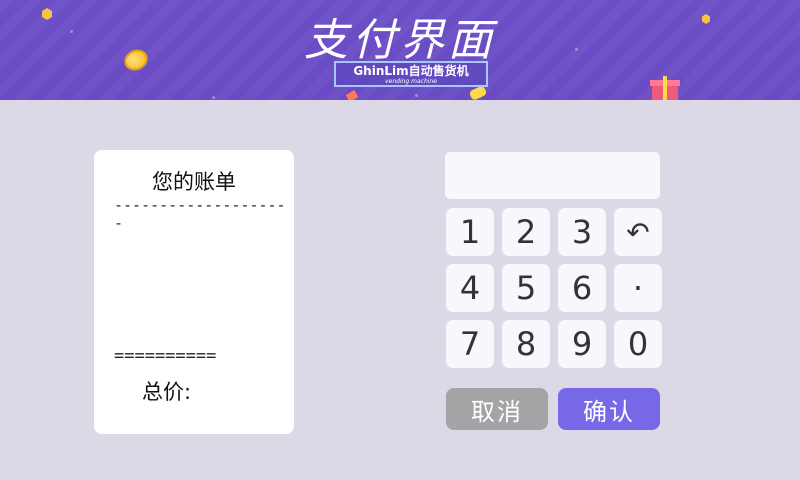 The image size is (800, 480). I want to click on backspace-icon: ↶, so click(638, 232).